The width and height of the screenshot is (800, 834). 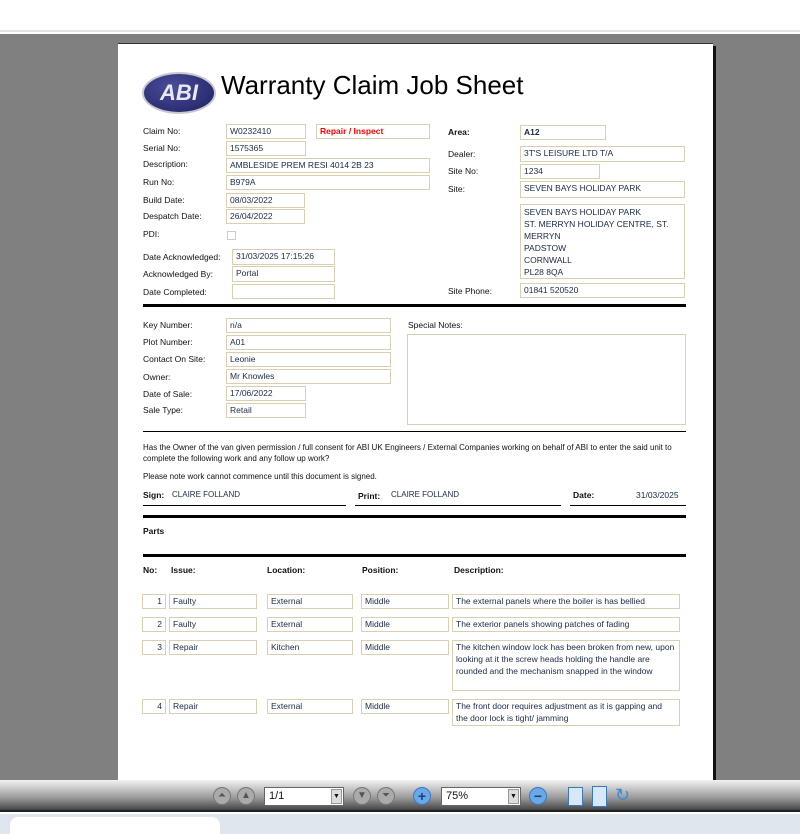 I want to click on build-date-label: Build Date:, so click(x=164, y=200).